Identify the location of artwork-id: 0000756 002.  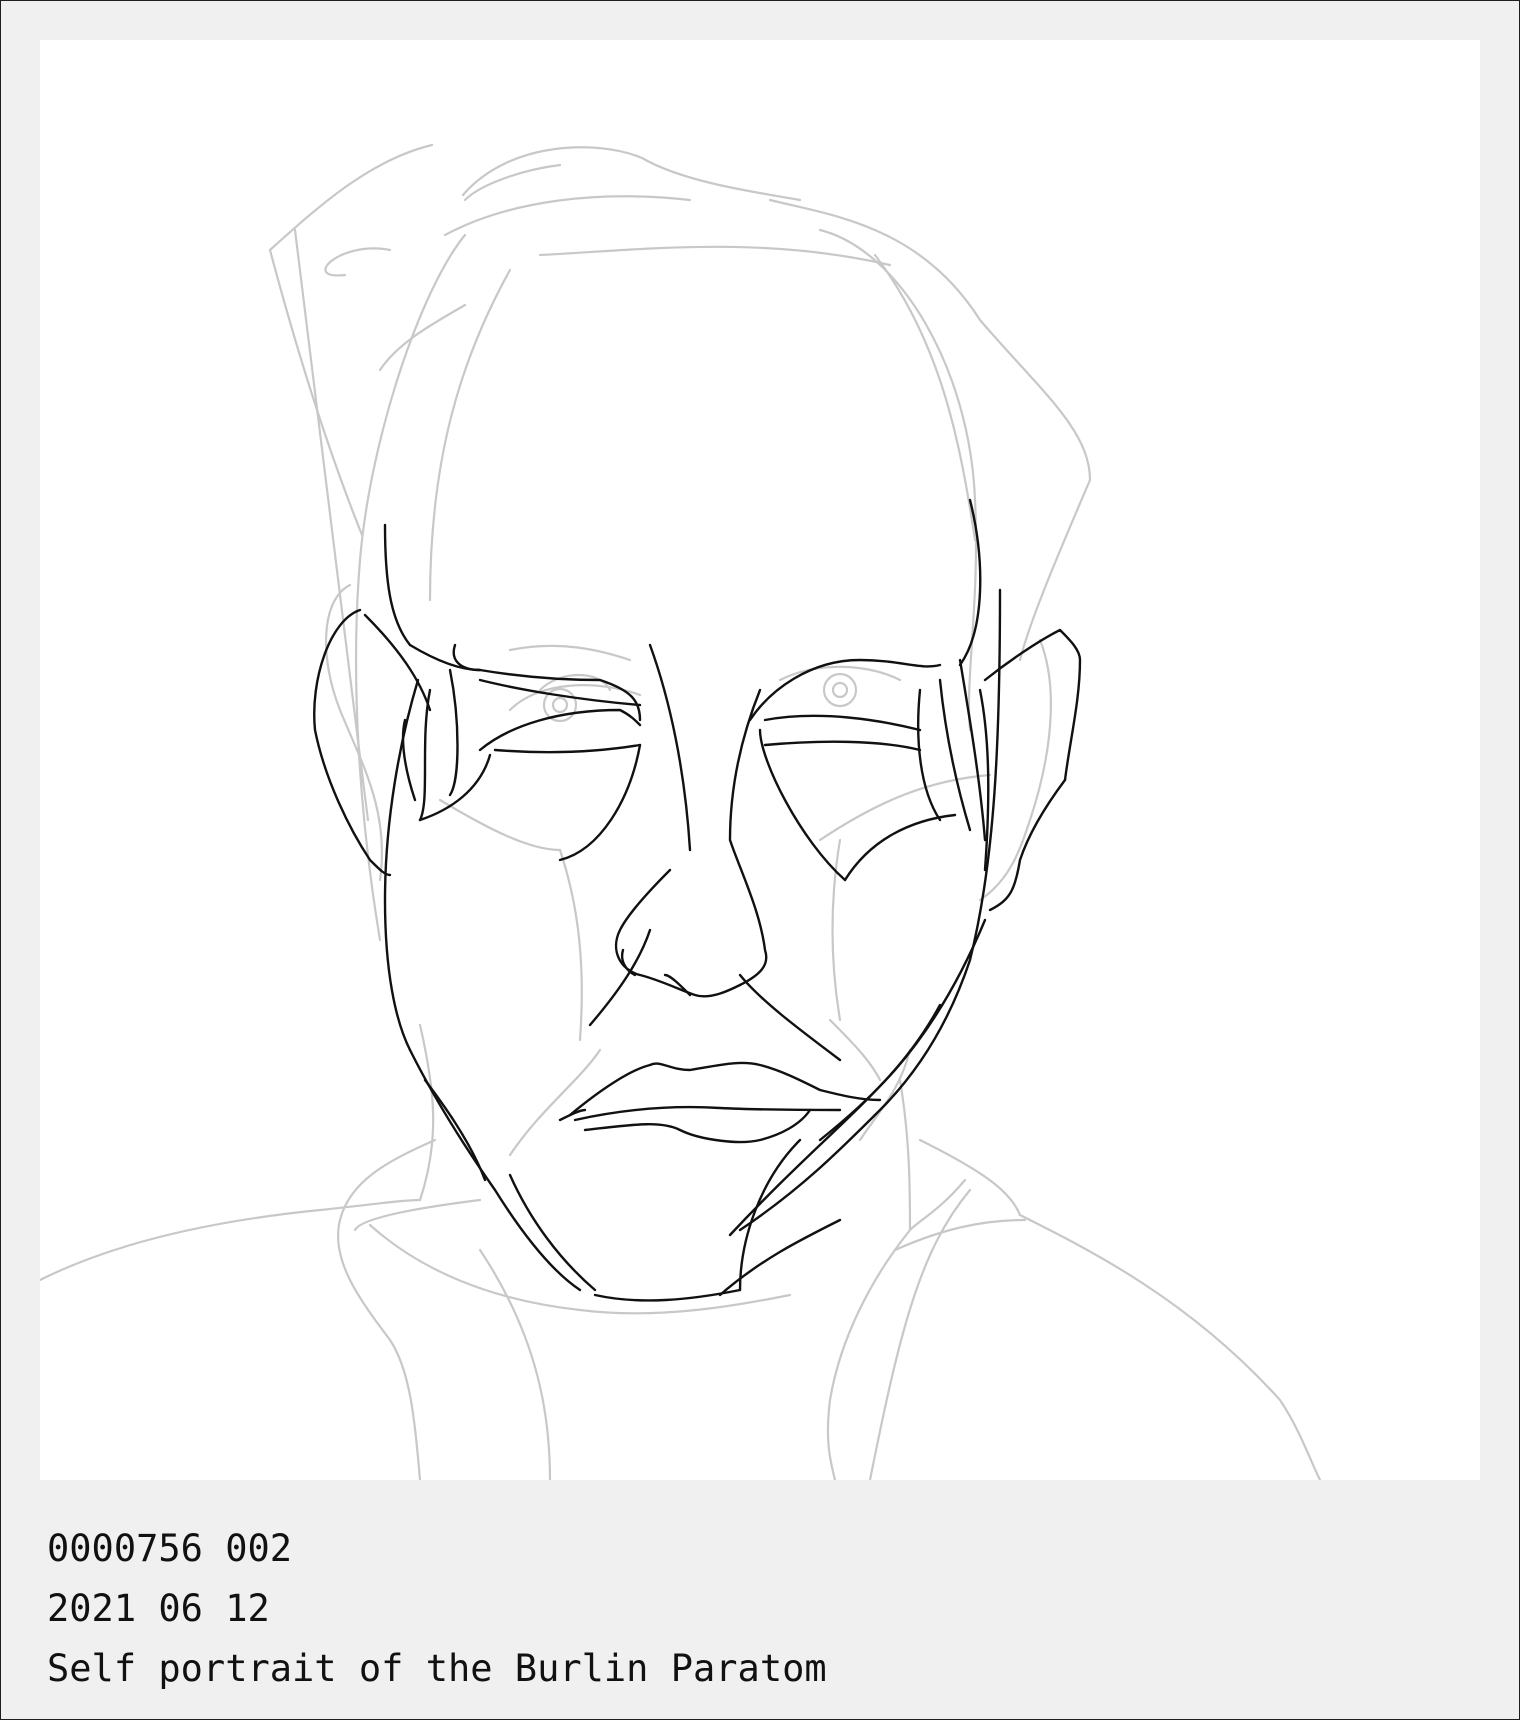
(170, 1548).